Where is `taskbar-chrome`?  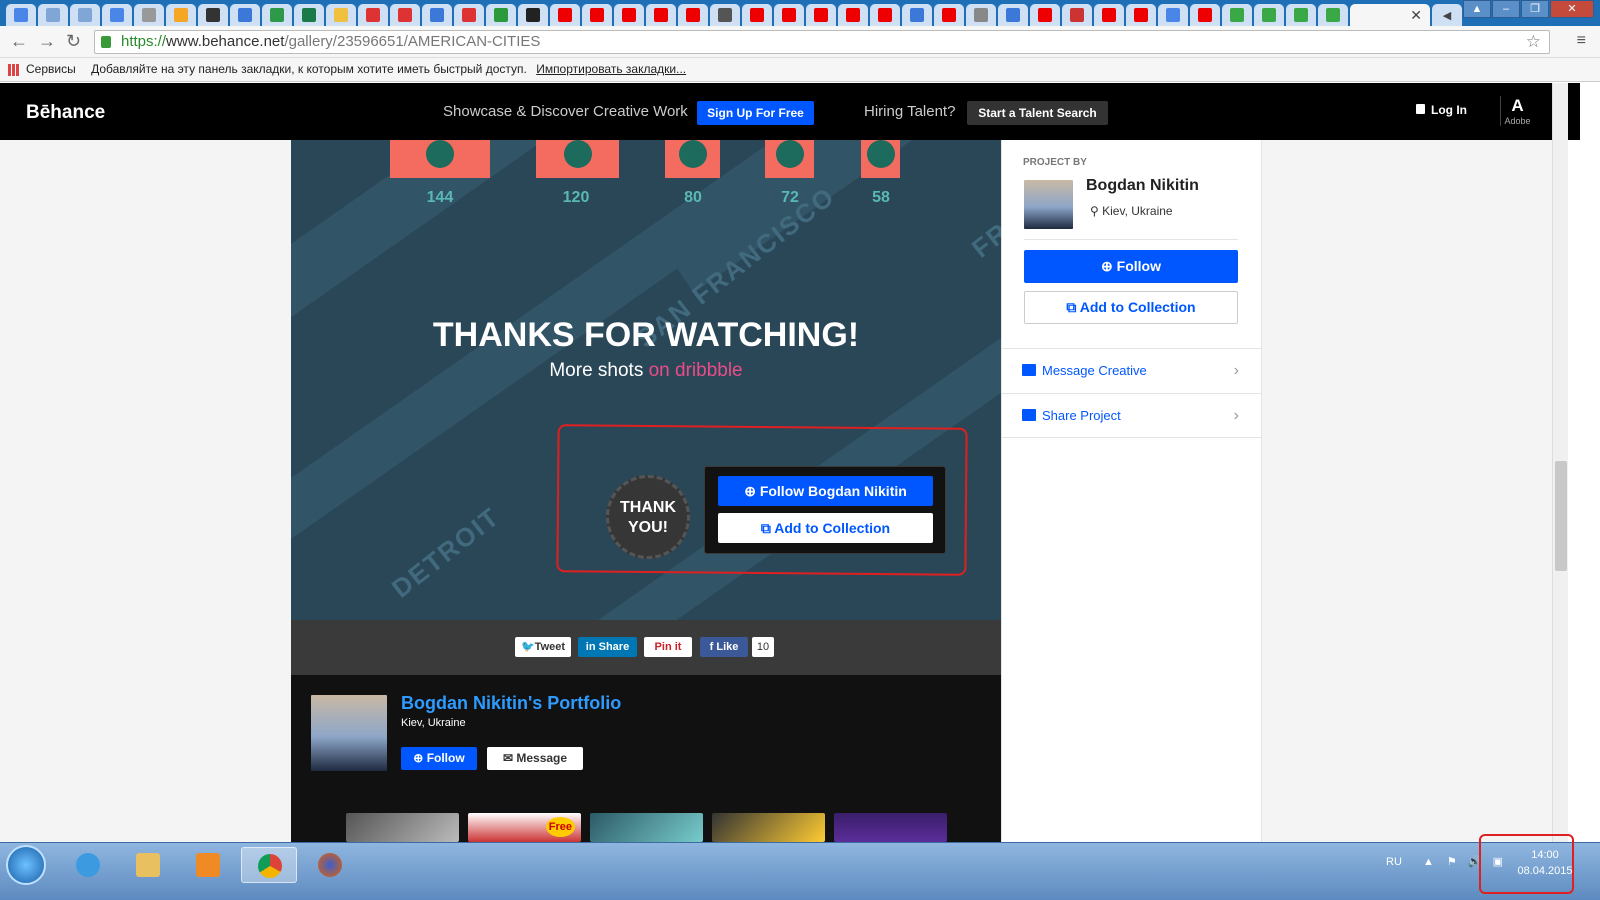
taskbar-chrome is located at coordinates (269, 865).